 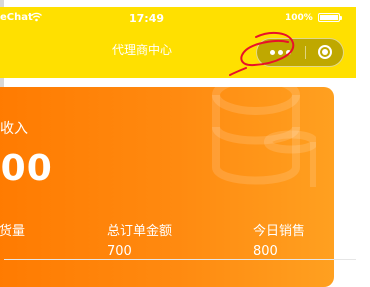 What do you see at coordinates (16, 17) in the screenshot?
I see `carrier-name: eChat` at bounding box center [16, 17].